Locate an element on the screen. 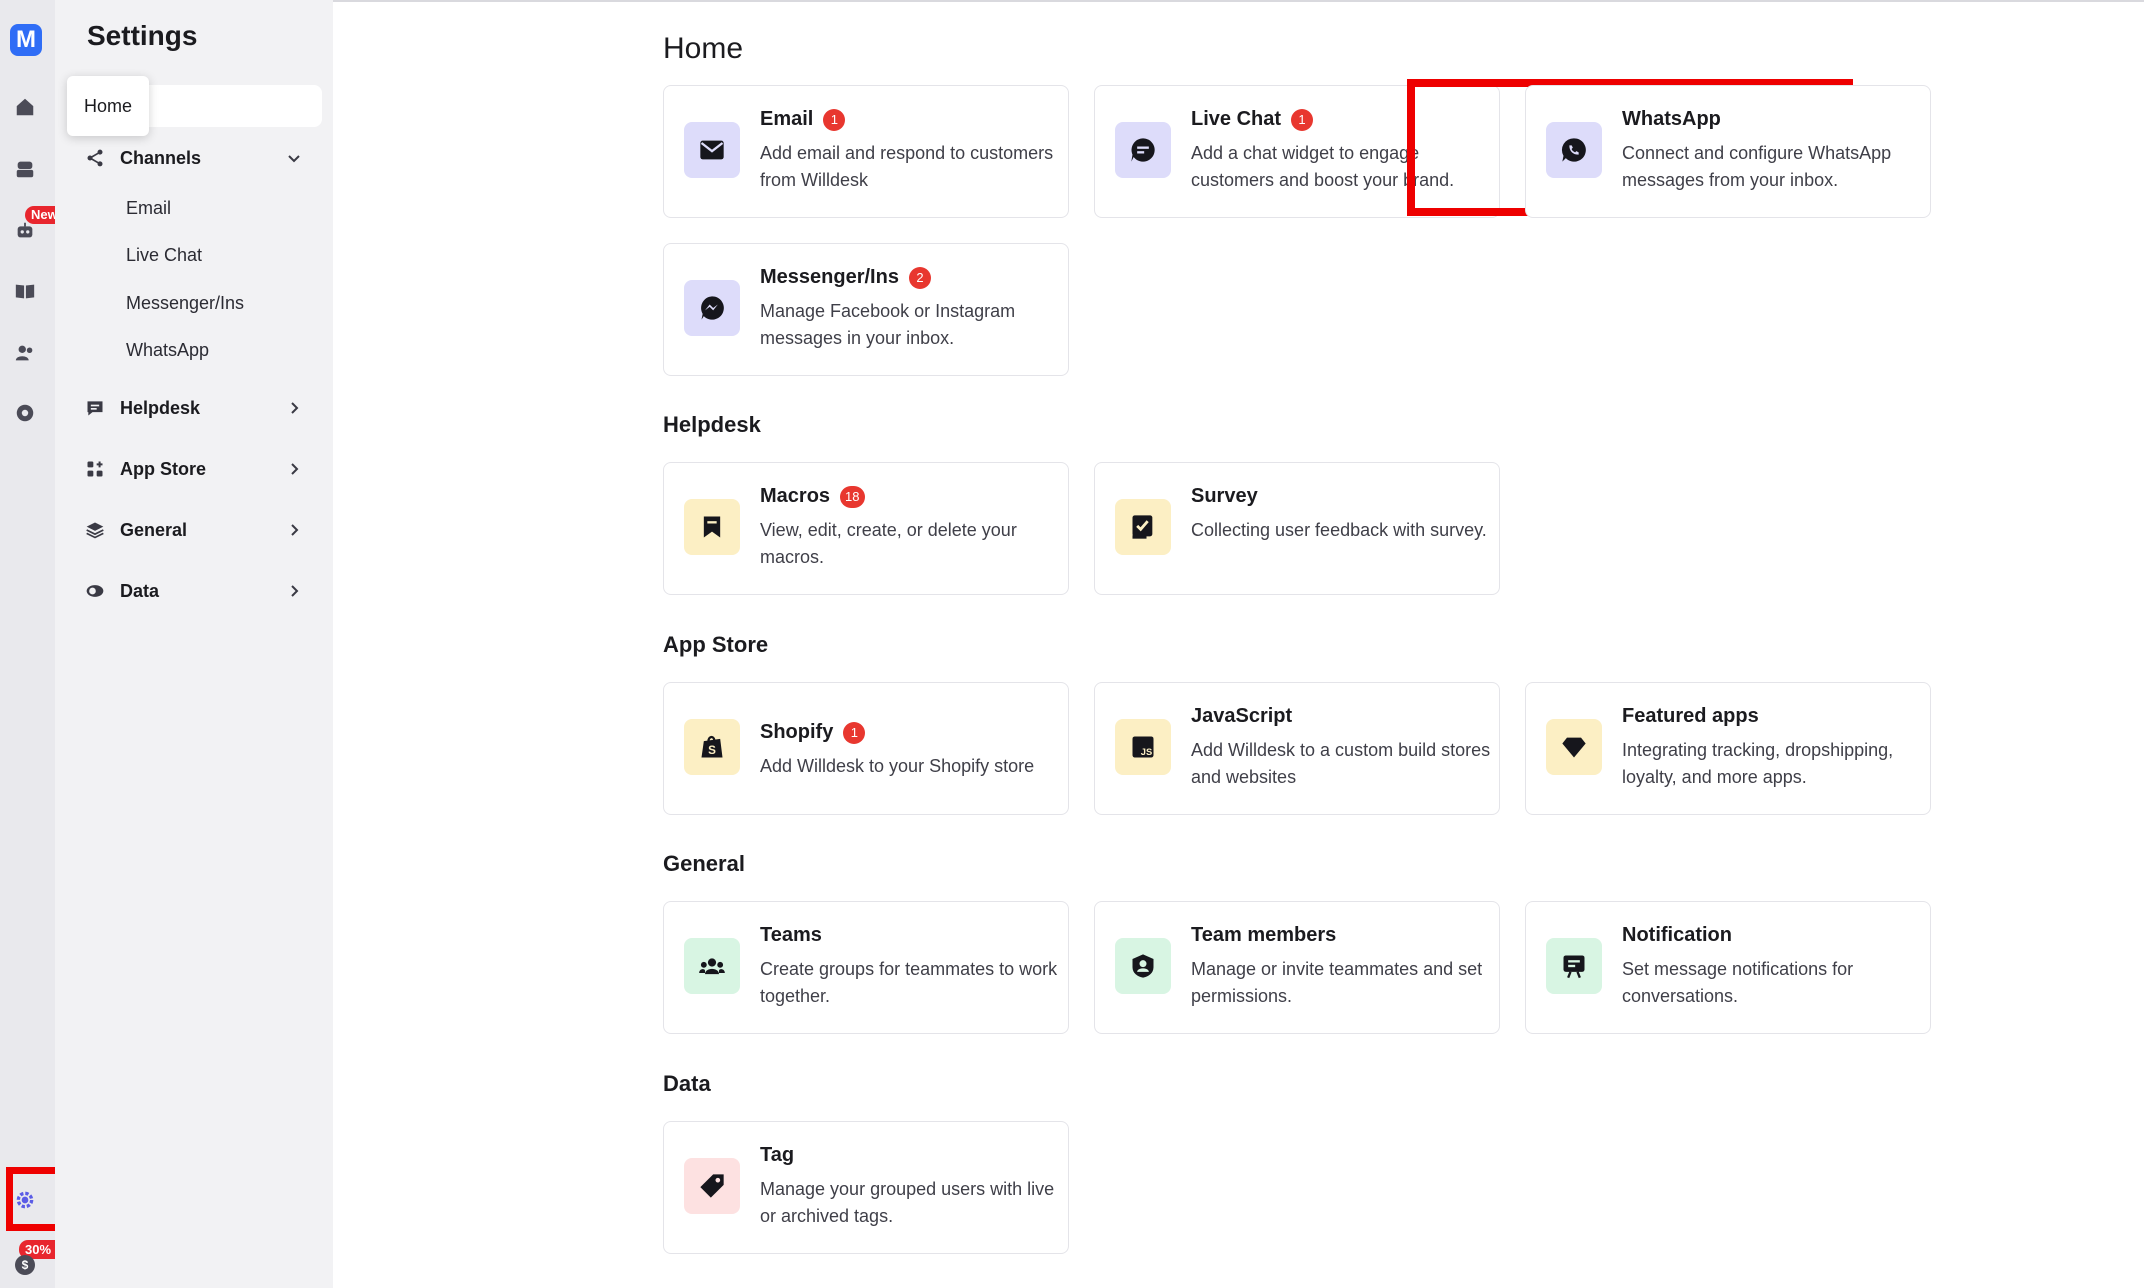 This screenshot has width=2144, height=1288. diamond-icon is located at coordinates (1574, 747).